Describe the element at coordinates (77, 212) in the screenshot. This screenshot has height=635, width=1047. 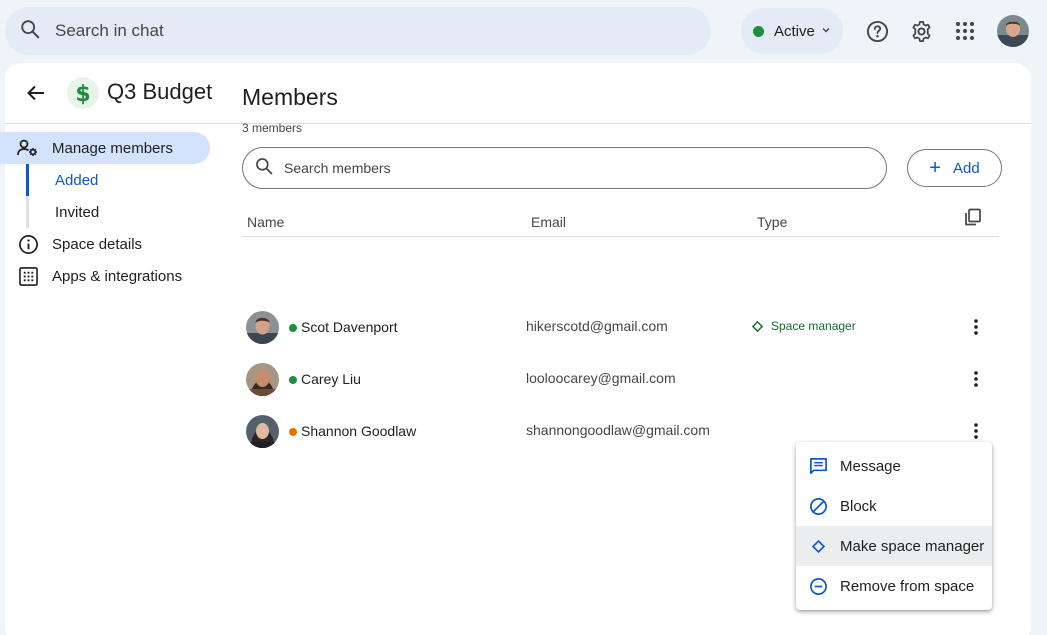
I see `nav-invited: Invited` at that location.